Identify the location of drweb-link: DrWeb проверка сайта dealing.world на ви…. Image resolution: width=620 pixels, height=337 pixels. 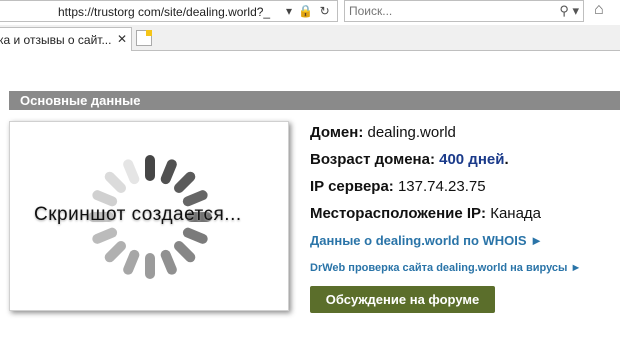
(445, 268).